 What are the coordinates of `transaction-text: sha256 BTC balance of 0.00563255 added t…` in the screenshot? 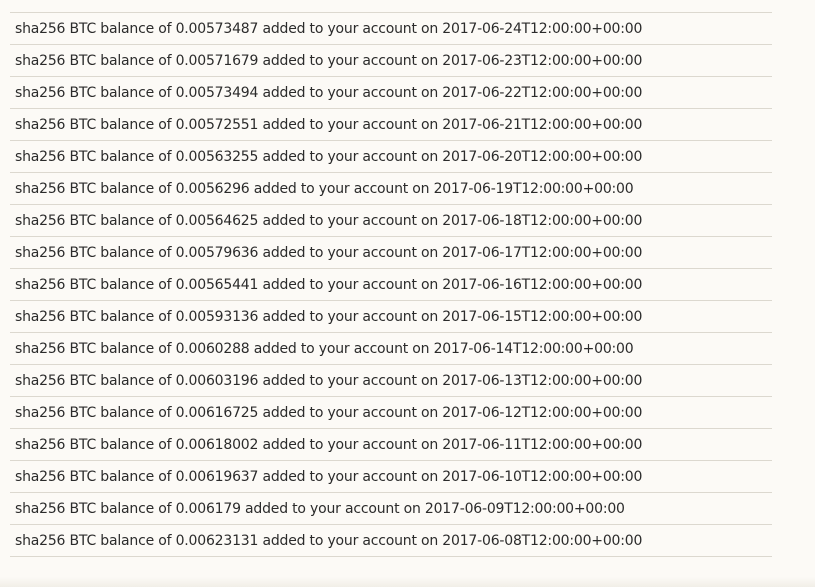 It's located at (329, 156).